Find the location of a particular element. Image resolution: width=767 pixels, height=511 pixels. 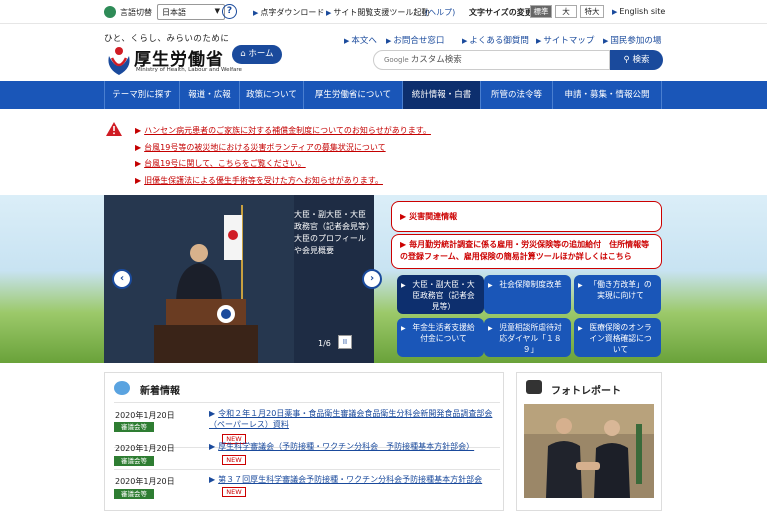

tagline: ひと、くらし、みらいのために is located at coordinates (167, 39).